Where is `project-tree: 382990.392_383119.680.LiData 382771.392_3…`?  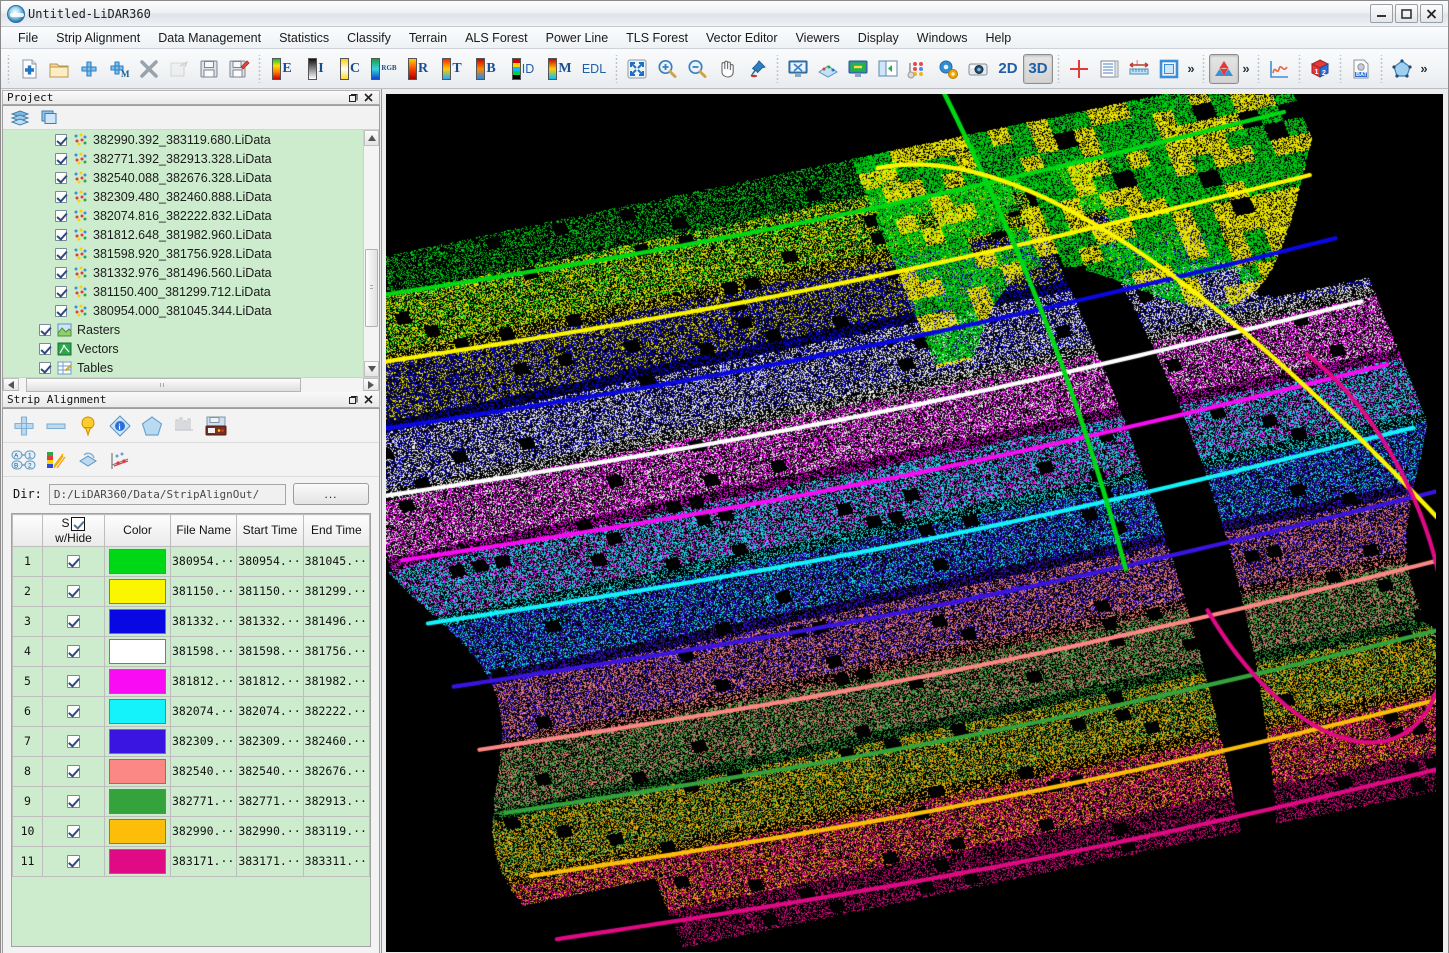
project-tree: 382990.392_383119.680.LiData 382771.392_3… is located at coordinates (183, 253).